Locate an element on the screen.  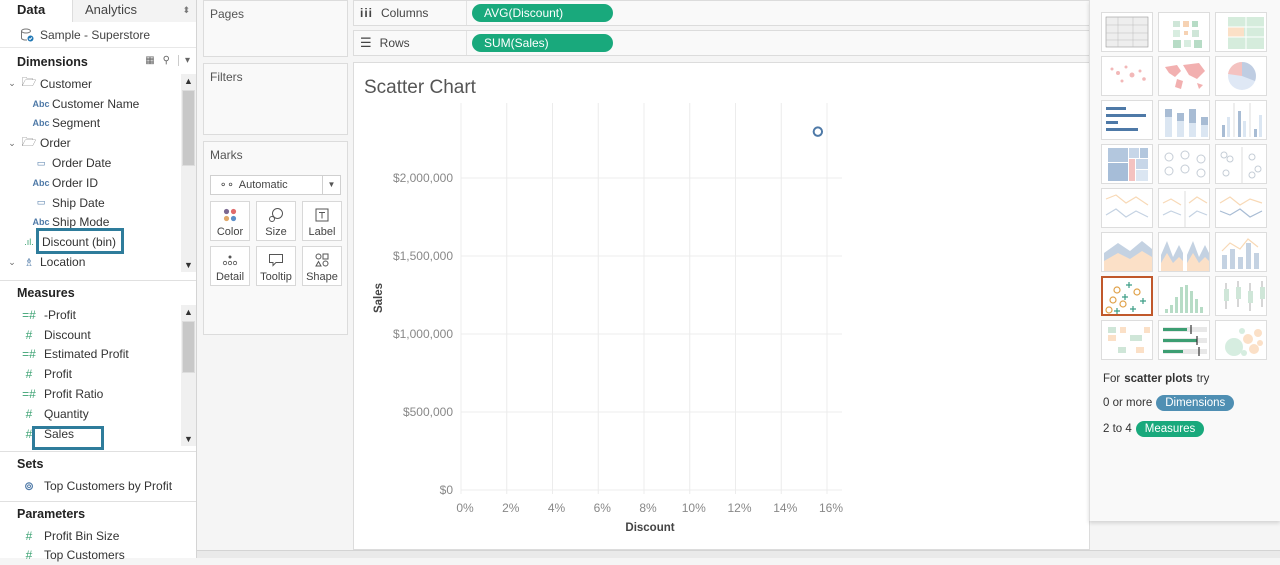
measure-item-discount: # Discount is located at coordinates (98, 335).